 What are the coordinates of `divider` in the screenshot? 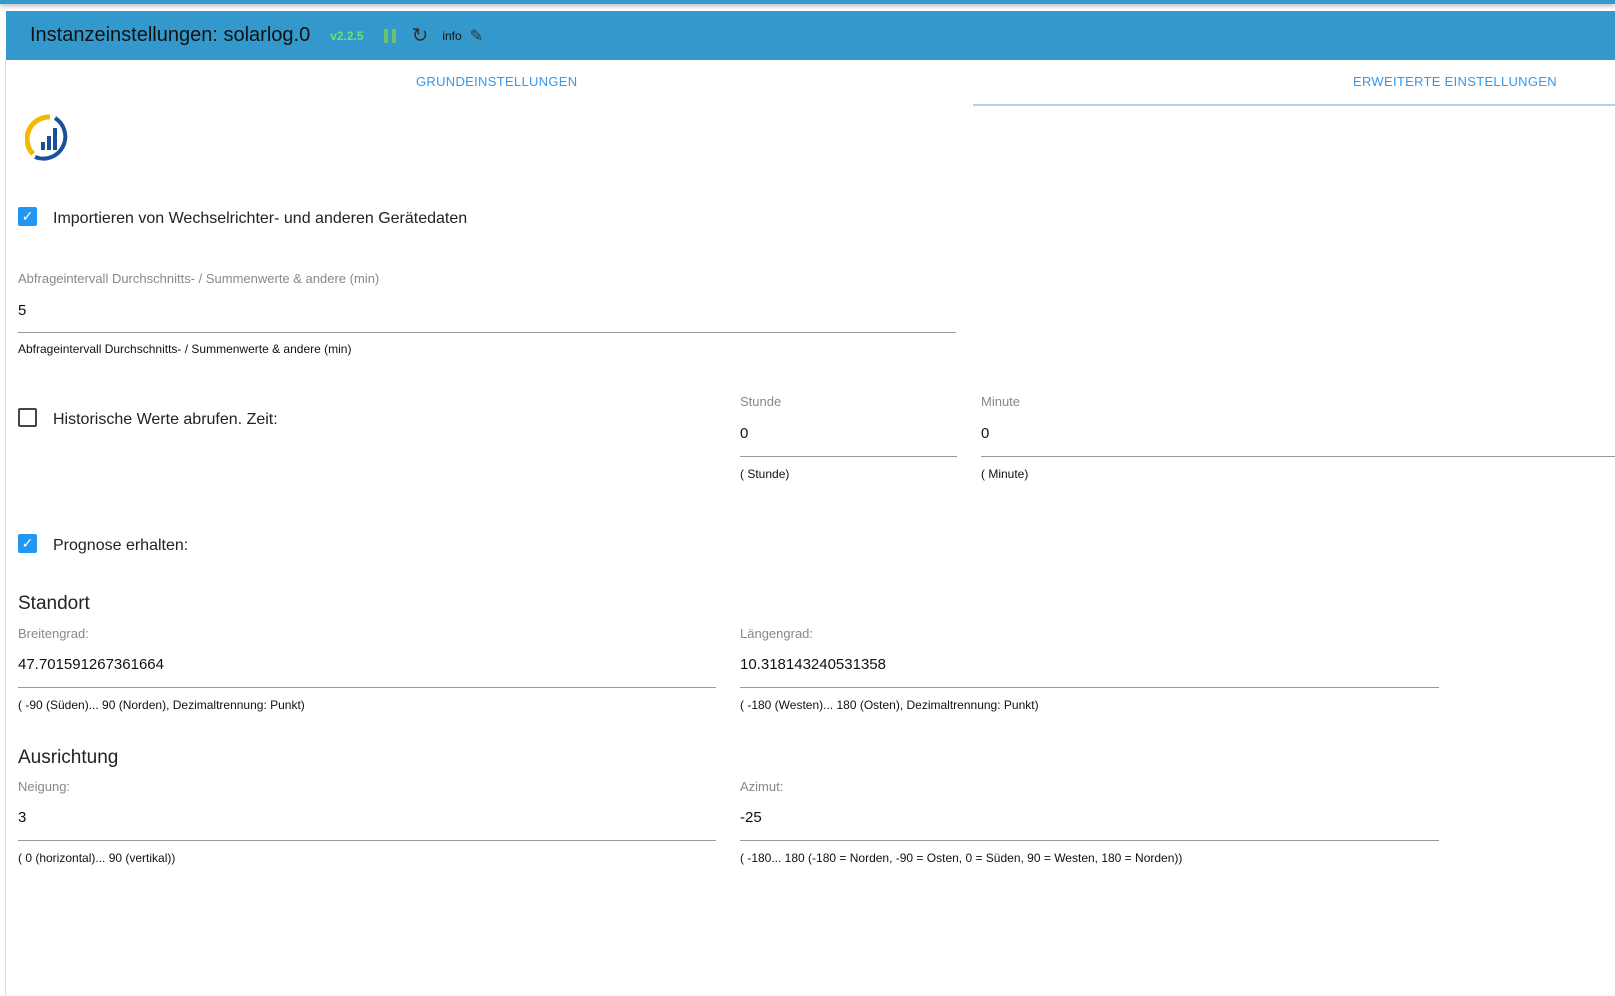 It's located at (5, 528).